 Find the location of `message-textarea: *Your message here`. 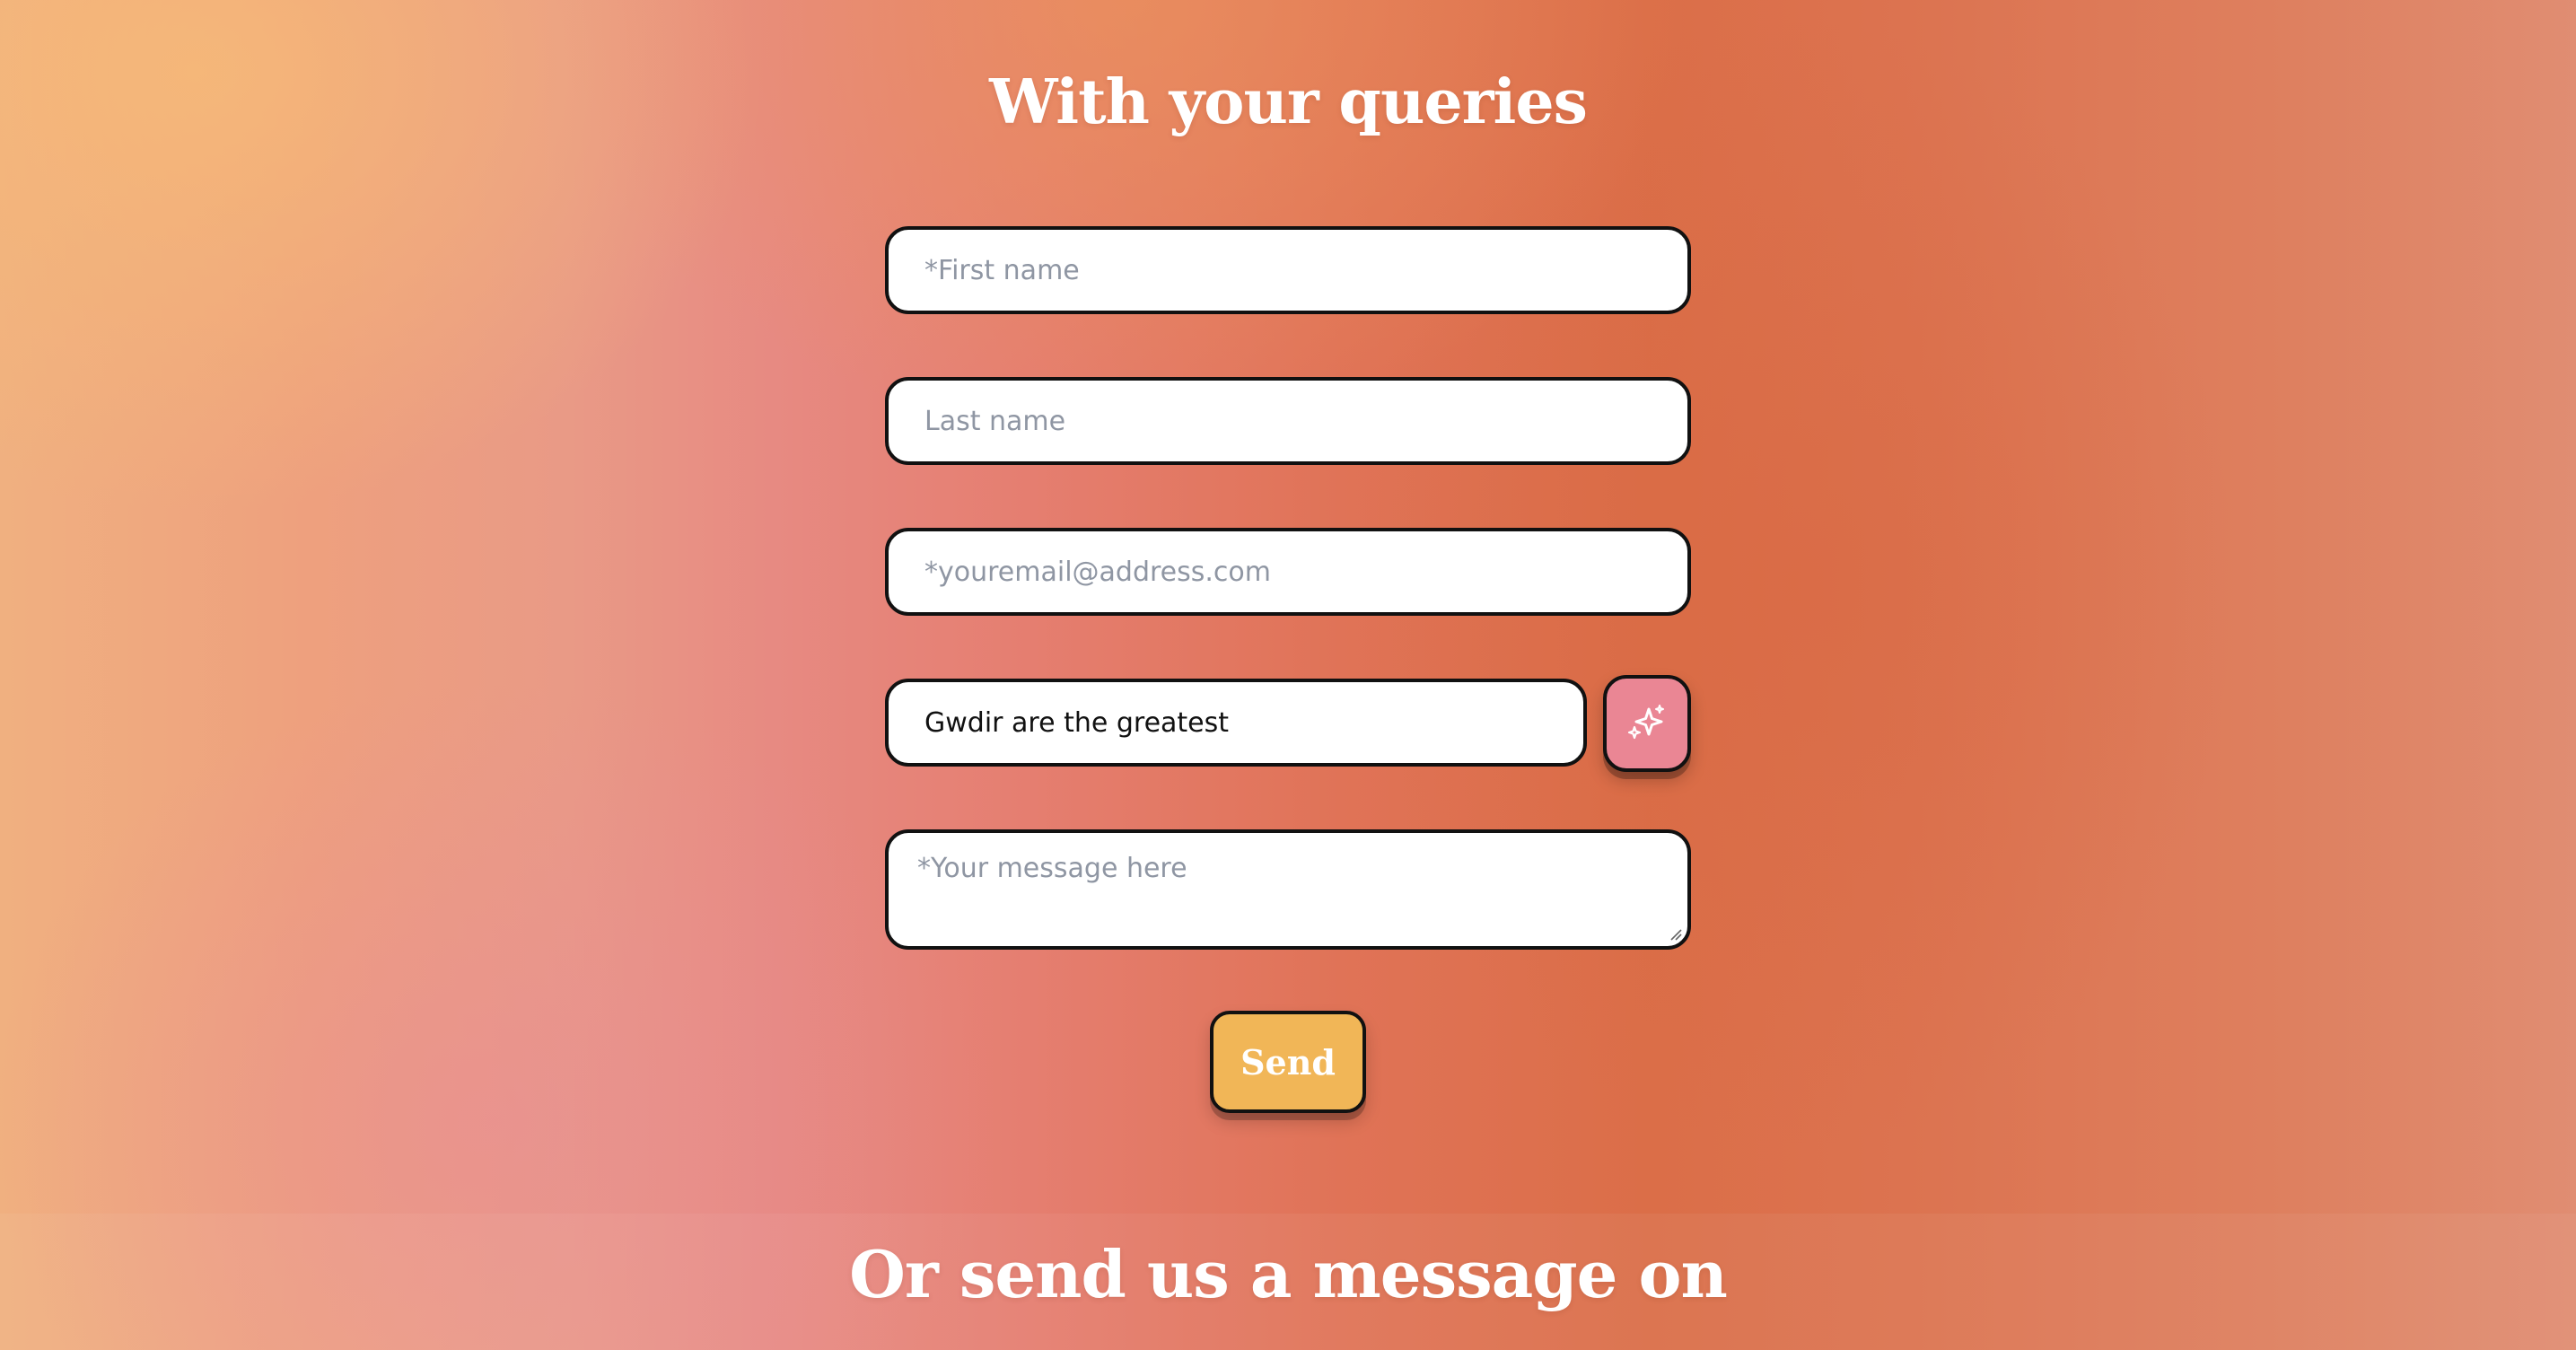

message-textarea: *Your message here is located at coordinates (1288, 889).